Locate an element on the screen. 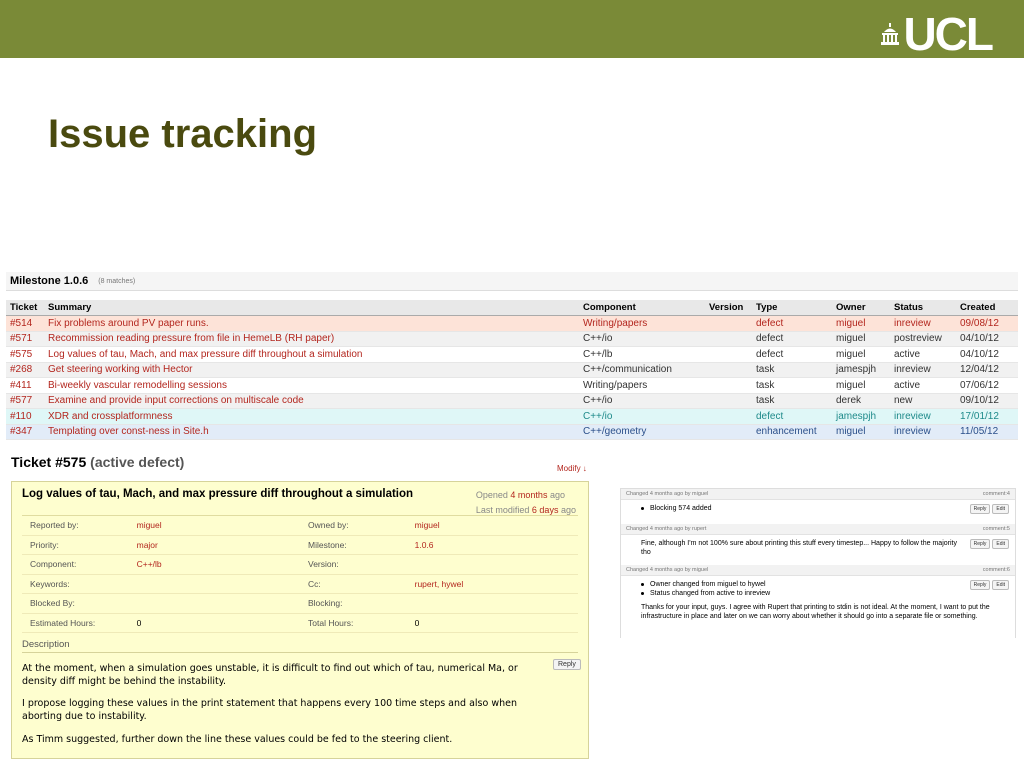  ticket-created: 17/01/12 is located at coordinates (987, 416).